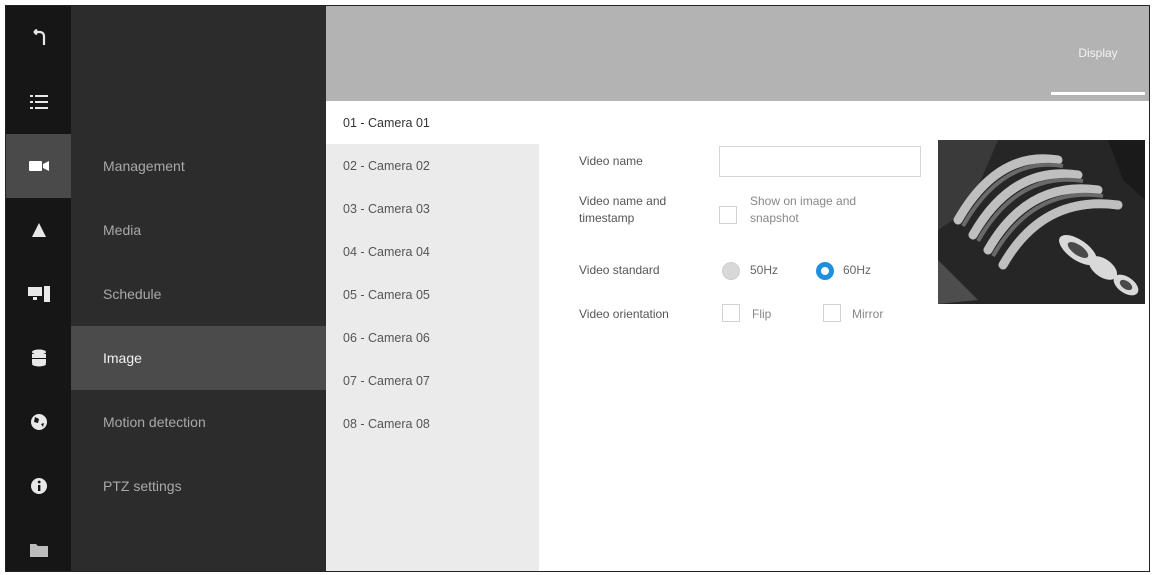 This screenshot has height=575, width=1155. I want to click on rail-info, so click(38, 486).